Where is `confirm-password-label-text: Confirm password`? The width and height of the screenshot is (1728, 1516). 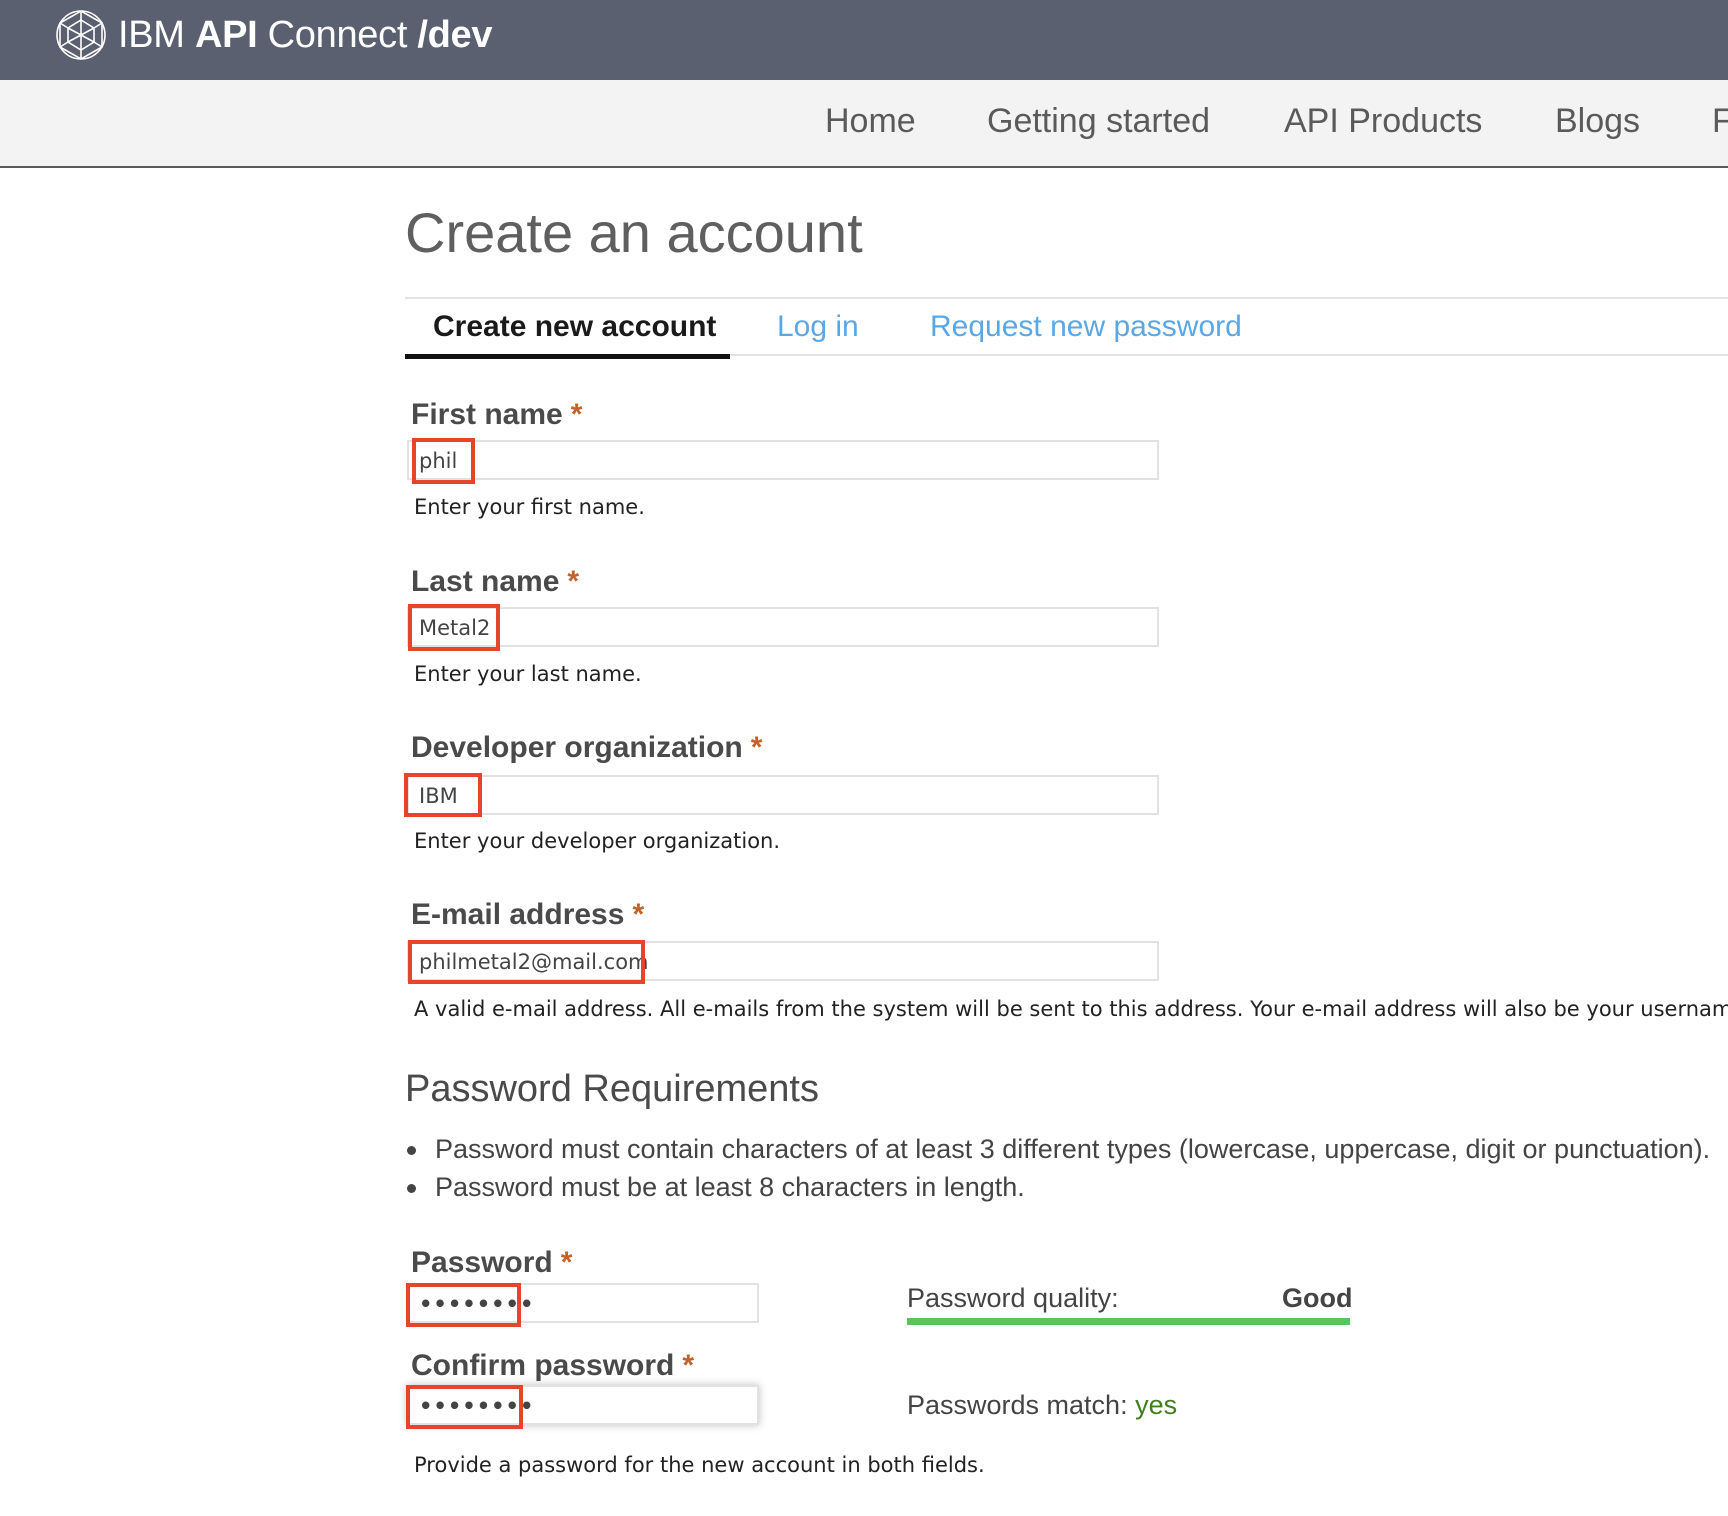
confirm-password-label-text: Confirm password is located at coordinates (543, 1365).